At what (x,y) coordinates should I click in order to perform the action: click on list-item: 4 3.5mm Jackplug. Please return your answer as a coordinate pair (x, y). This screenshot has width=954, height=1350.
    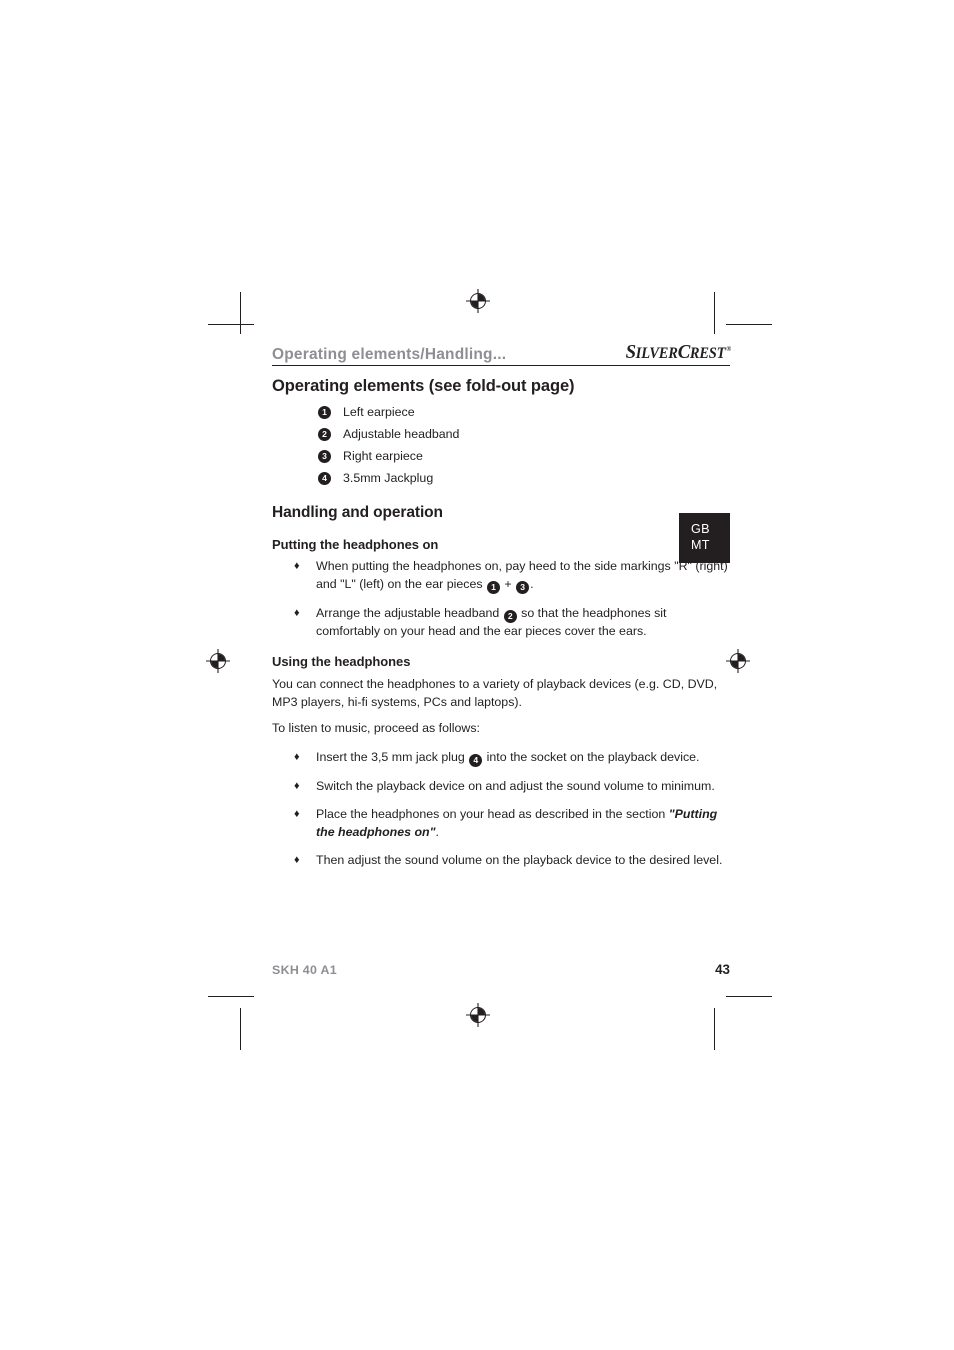
    Looking at the image, I should click on (524, 479).